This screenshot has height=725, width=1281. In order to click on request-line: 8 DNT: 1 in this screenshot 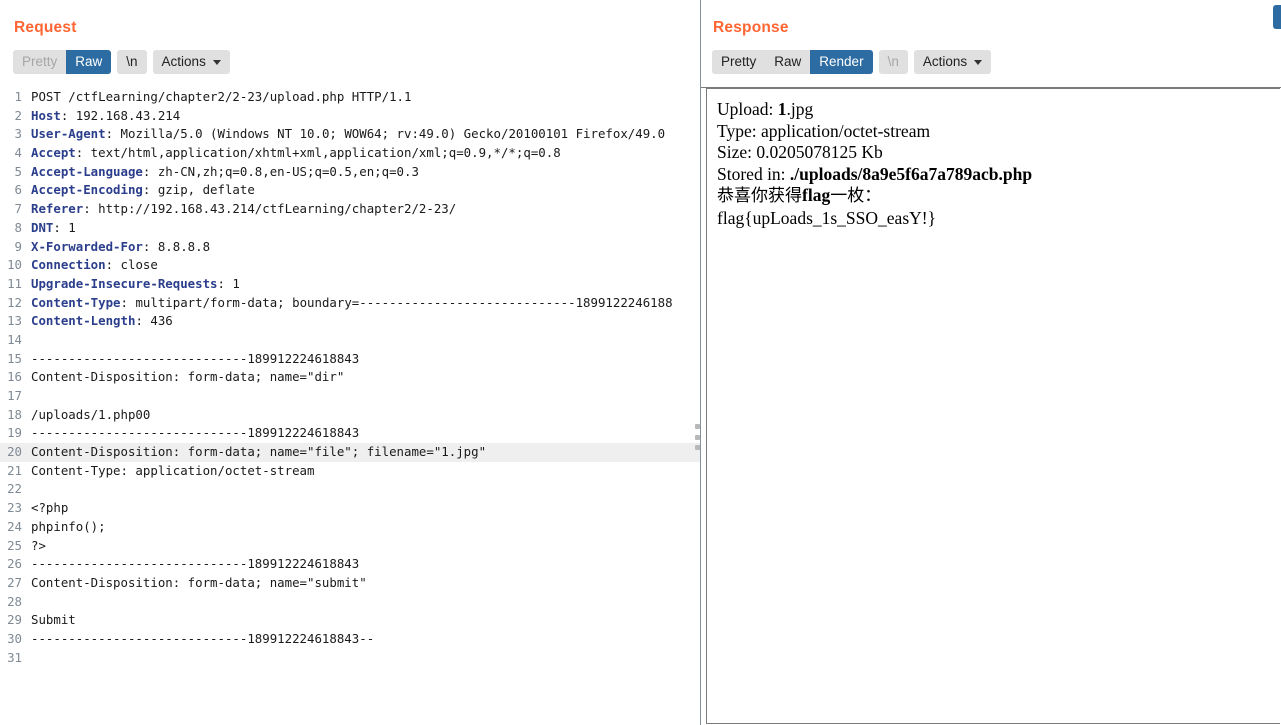, I will do `click(350, 228)`.